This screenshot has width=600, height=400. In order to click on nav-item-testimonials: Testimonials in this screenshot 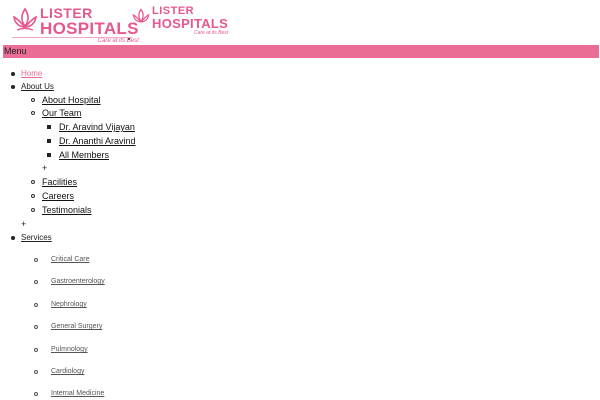, I will do `click(61, 210)`.